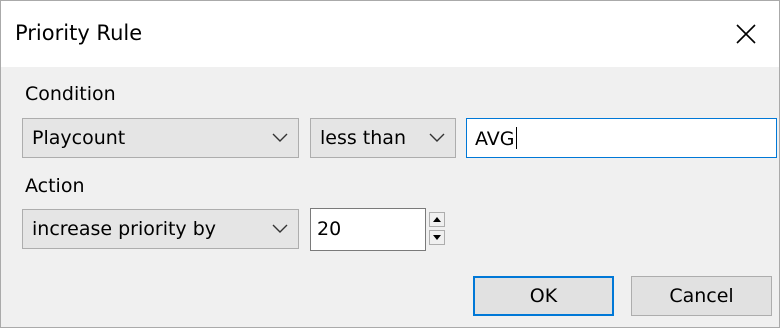 Image resolution: width=780 pixels, height=328 pixels. I want to click on action-label: Action, so click(55, 186).